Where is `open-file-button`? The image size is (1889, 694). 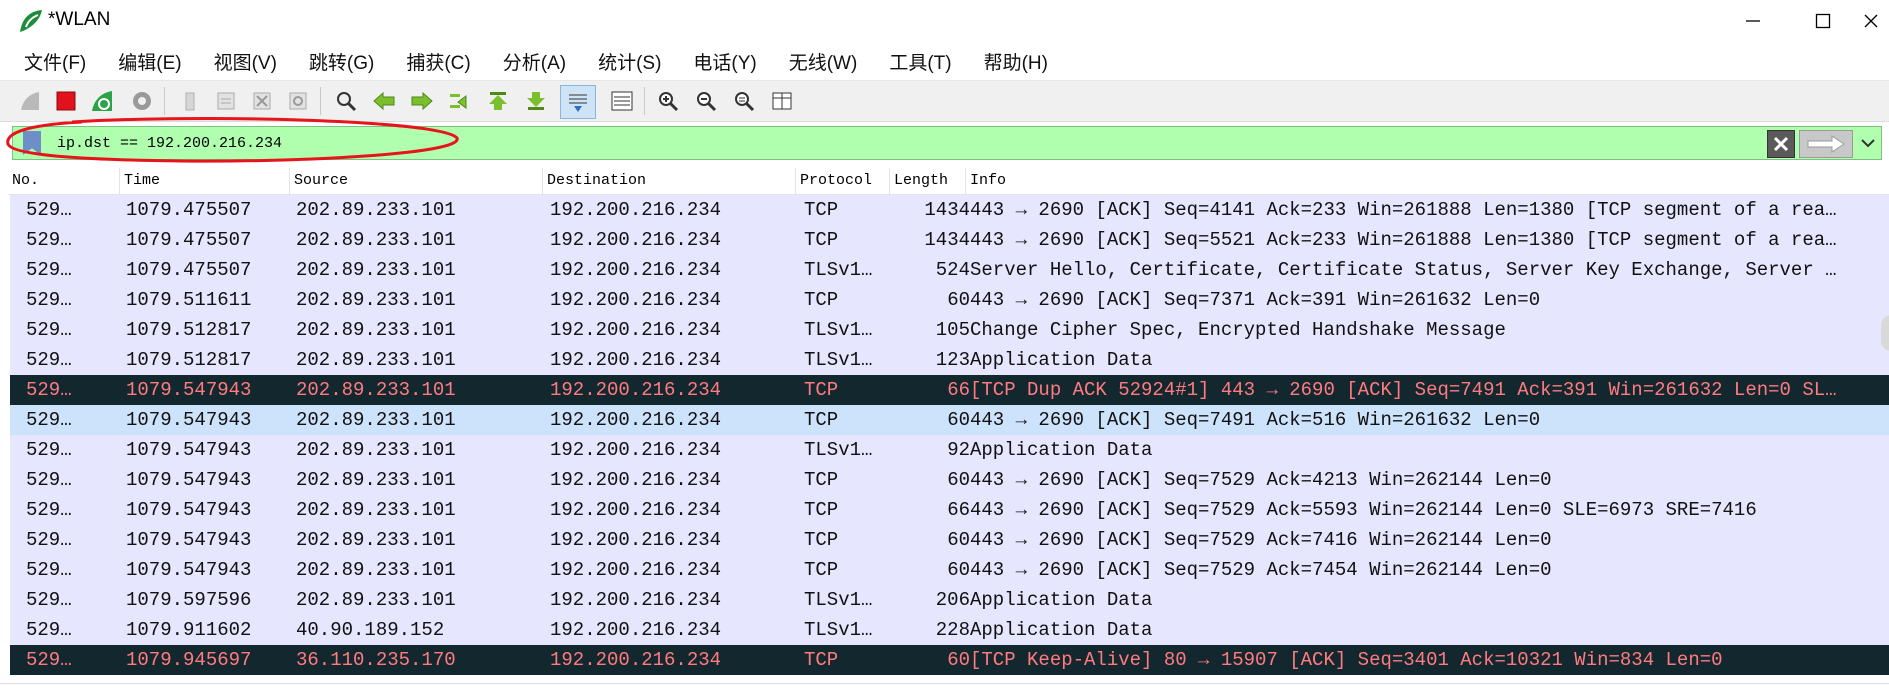 open-file-button is located at coordinates (190, 101).